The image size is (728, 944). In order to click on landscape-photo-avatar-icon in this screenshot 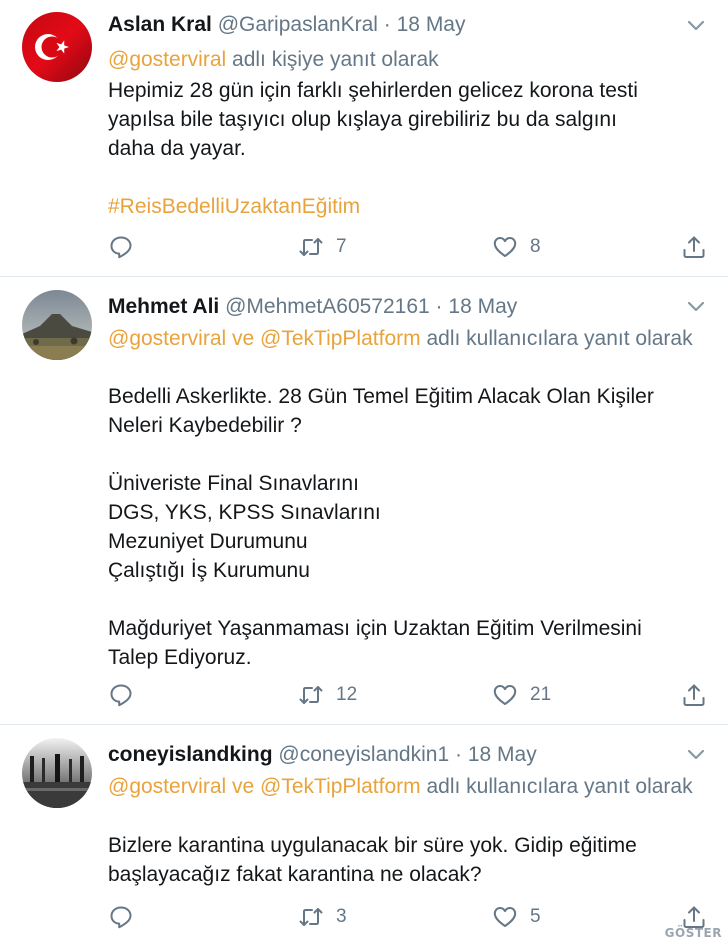, I will do `click(57, 325)`.